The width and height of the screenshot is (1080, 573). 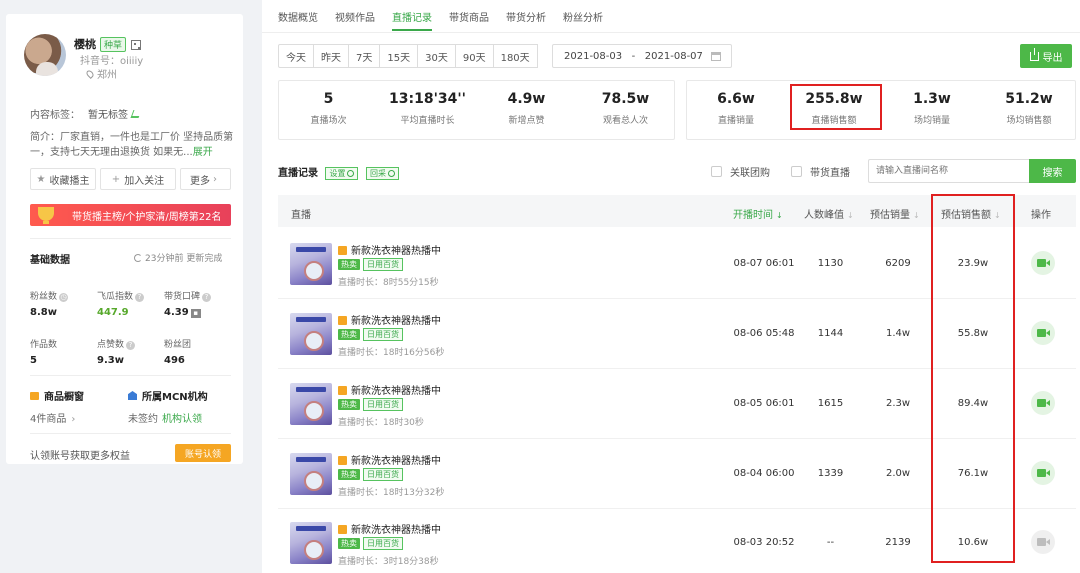 I want to click on export-button: 导出, so click(x=1046, y=56).